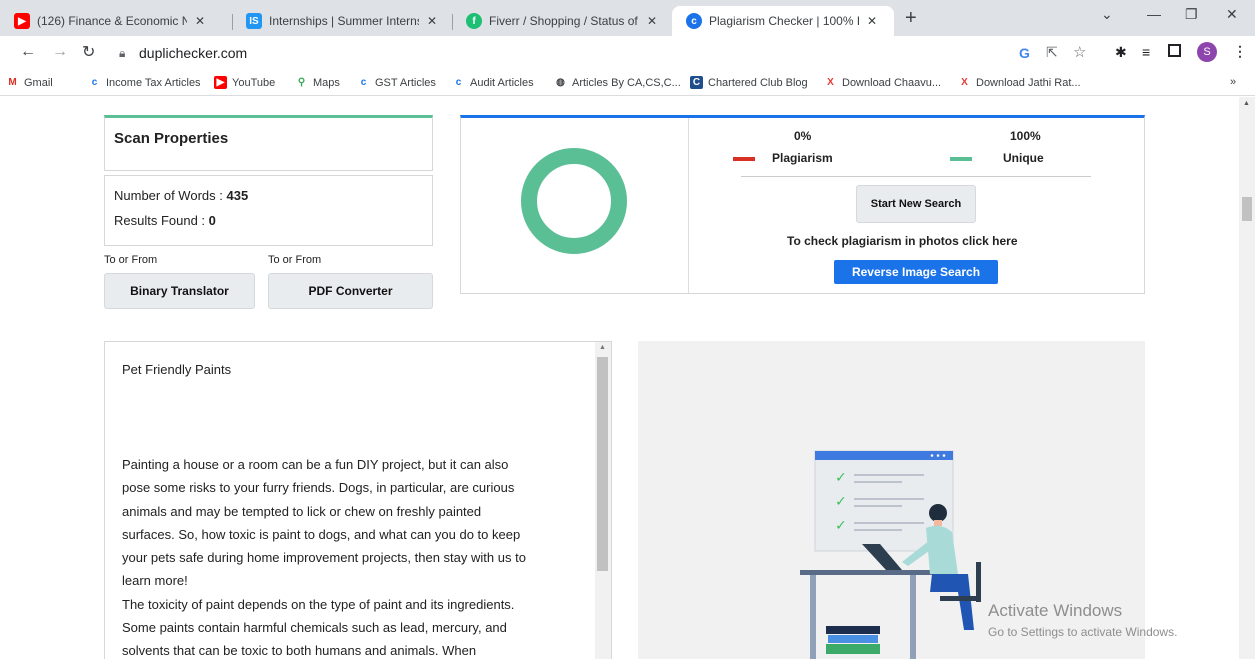 Image resolution: width=1255 pixels, height=663 pixels. I want to click on minimize-icon: —, so click(1154, 14).